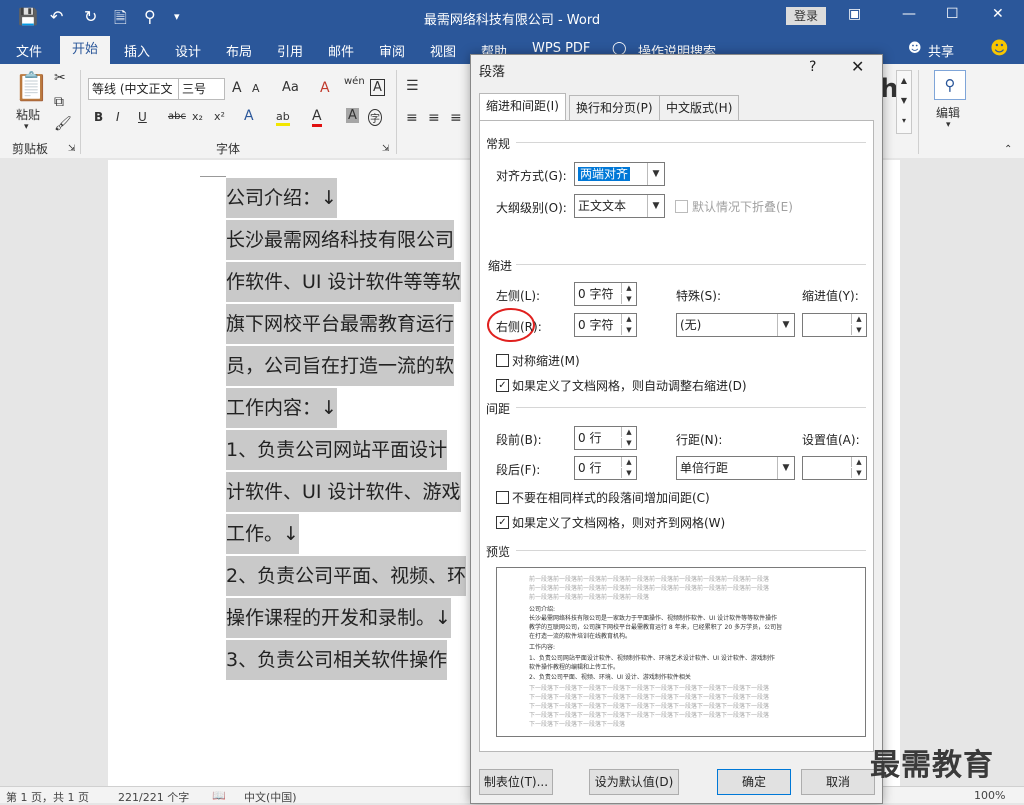  What do you see at coordinates (142, 117) in the screenshot?
I see `underline-button: U` at bounding box center [142, 117].